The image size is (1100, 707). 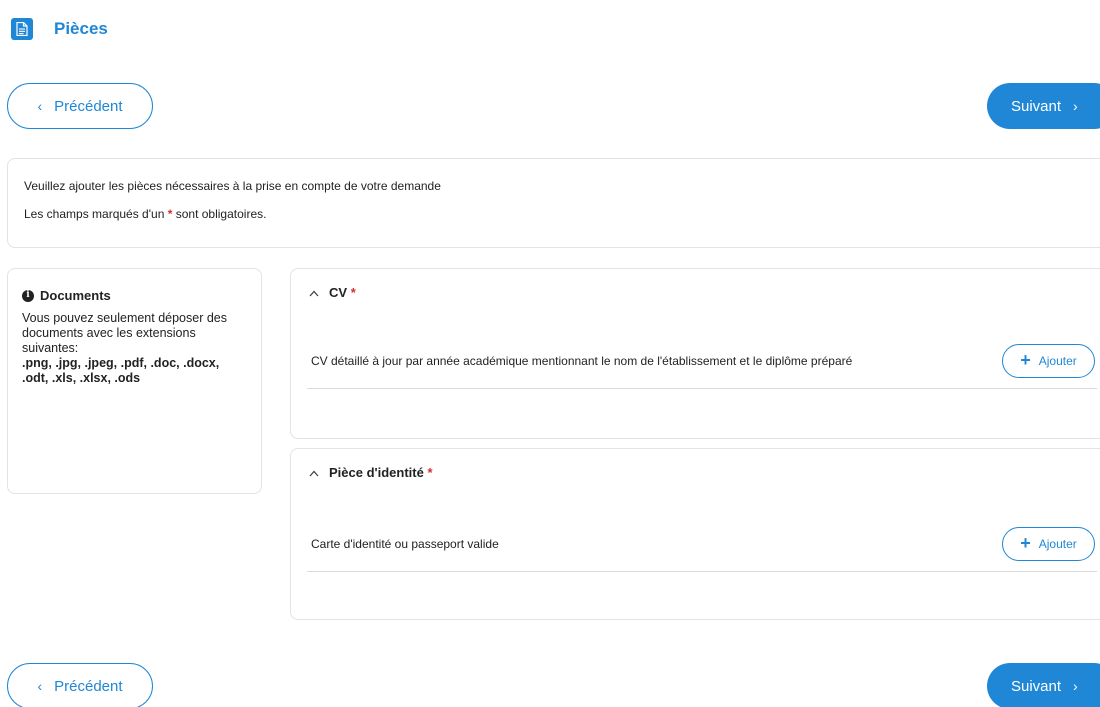 I want to click on previous-button-bottom: ‹ Précédent, so click(x=80, y=685).